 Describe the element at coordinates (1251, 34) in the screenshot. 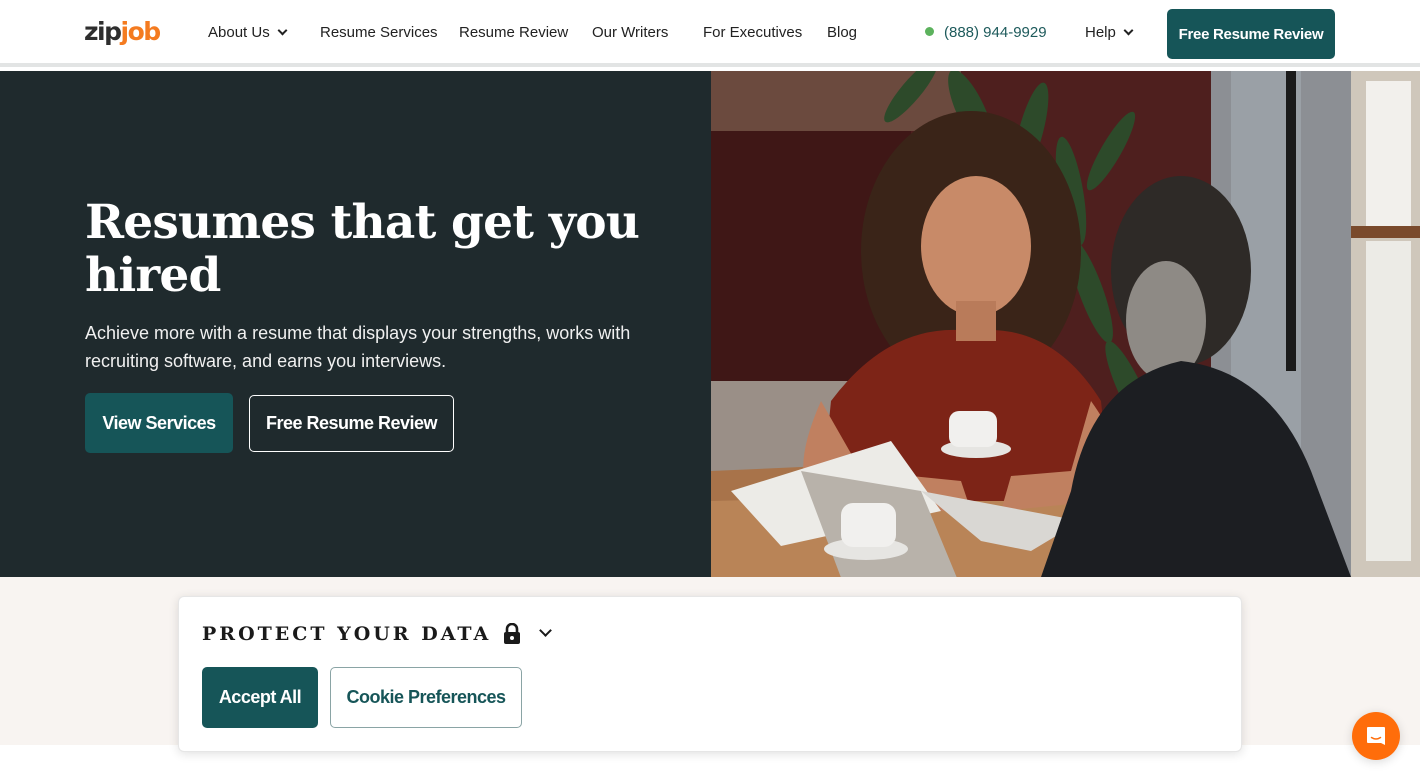

I see `header-free-resume-review-button: Free Resume Review` at that location.